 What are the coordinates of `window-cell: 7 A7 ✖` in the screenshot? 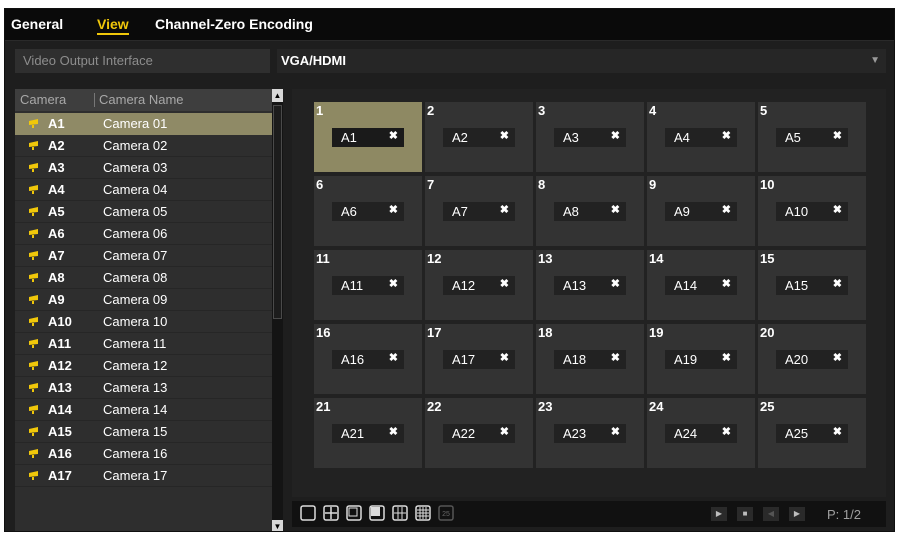 It's located at (479, 211).